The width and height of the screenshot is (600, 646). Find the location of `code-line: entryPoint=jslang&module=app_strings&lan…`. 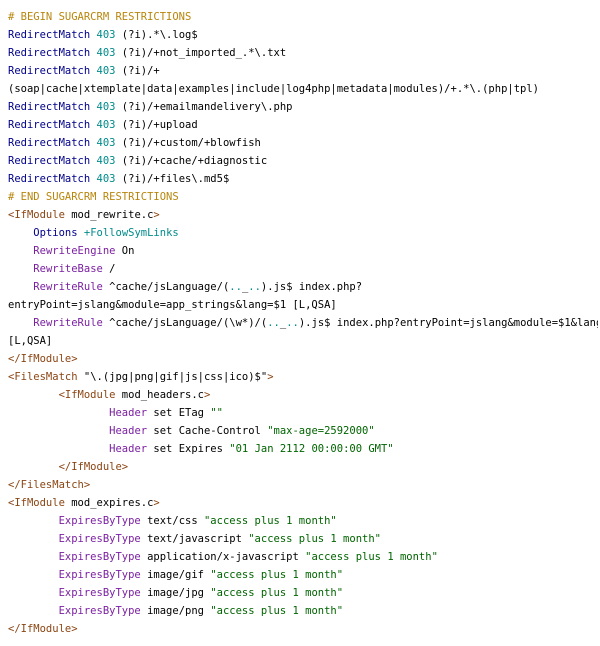

code-line: entryPoint=jslang&module=app_strings&lan… is located at coordinates (303, 305).